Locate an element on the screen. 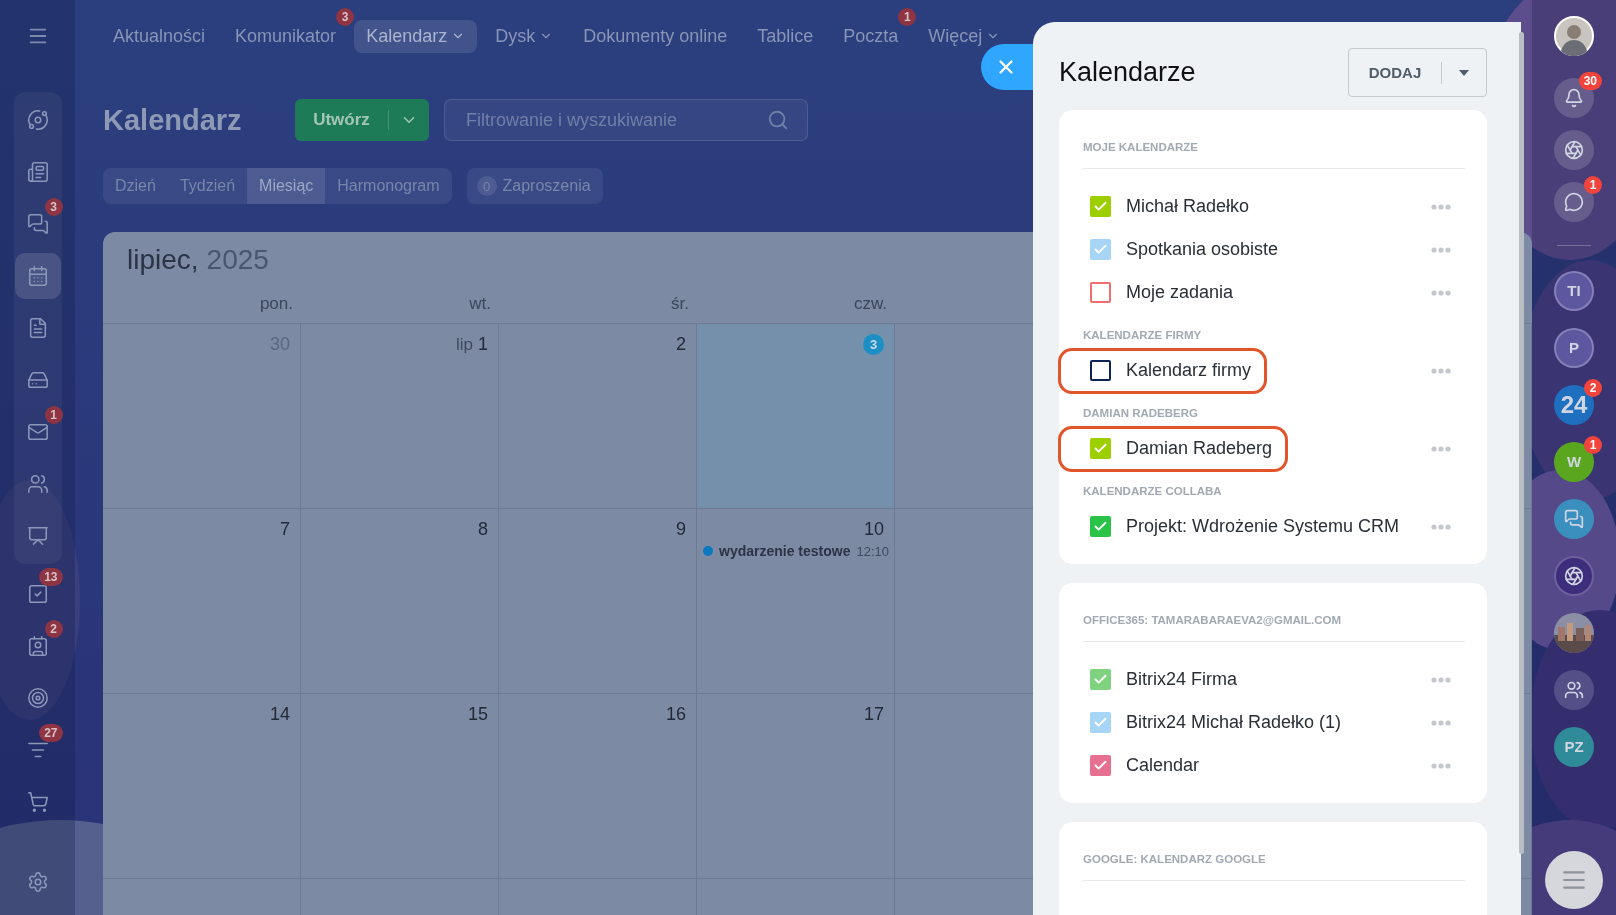  weekday-label: wt. is located at coordinates (400, 304).